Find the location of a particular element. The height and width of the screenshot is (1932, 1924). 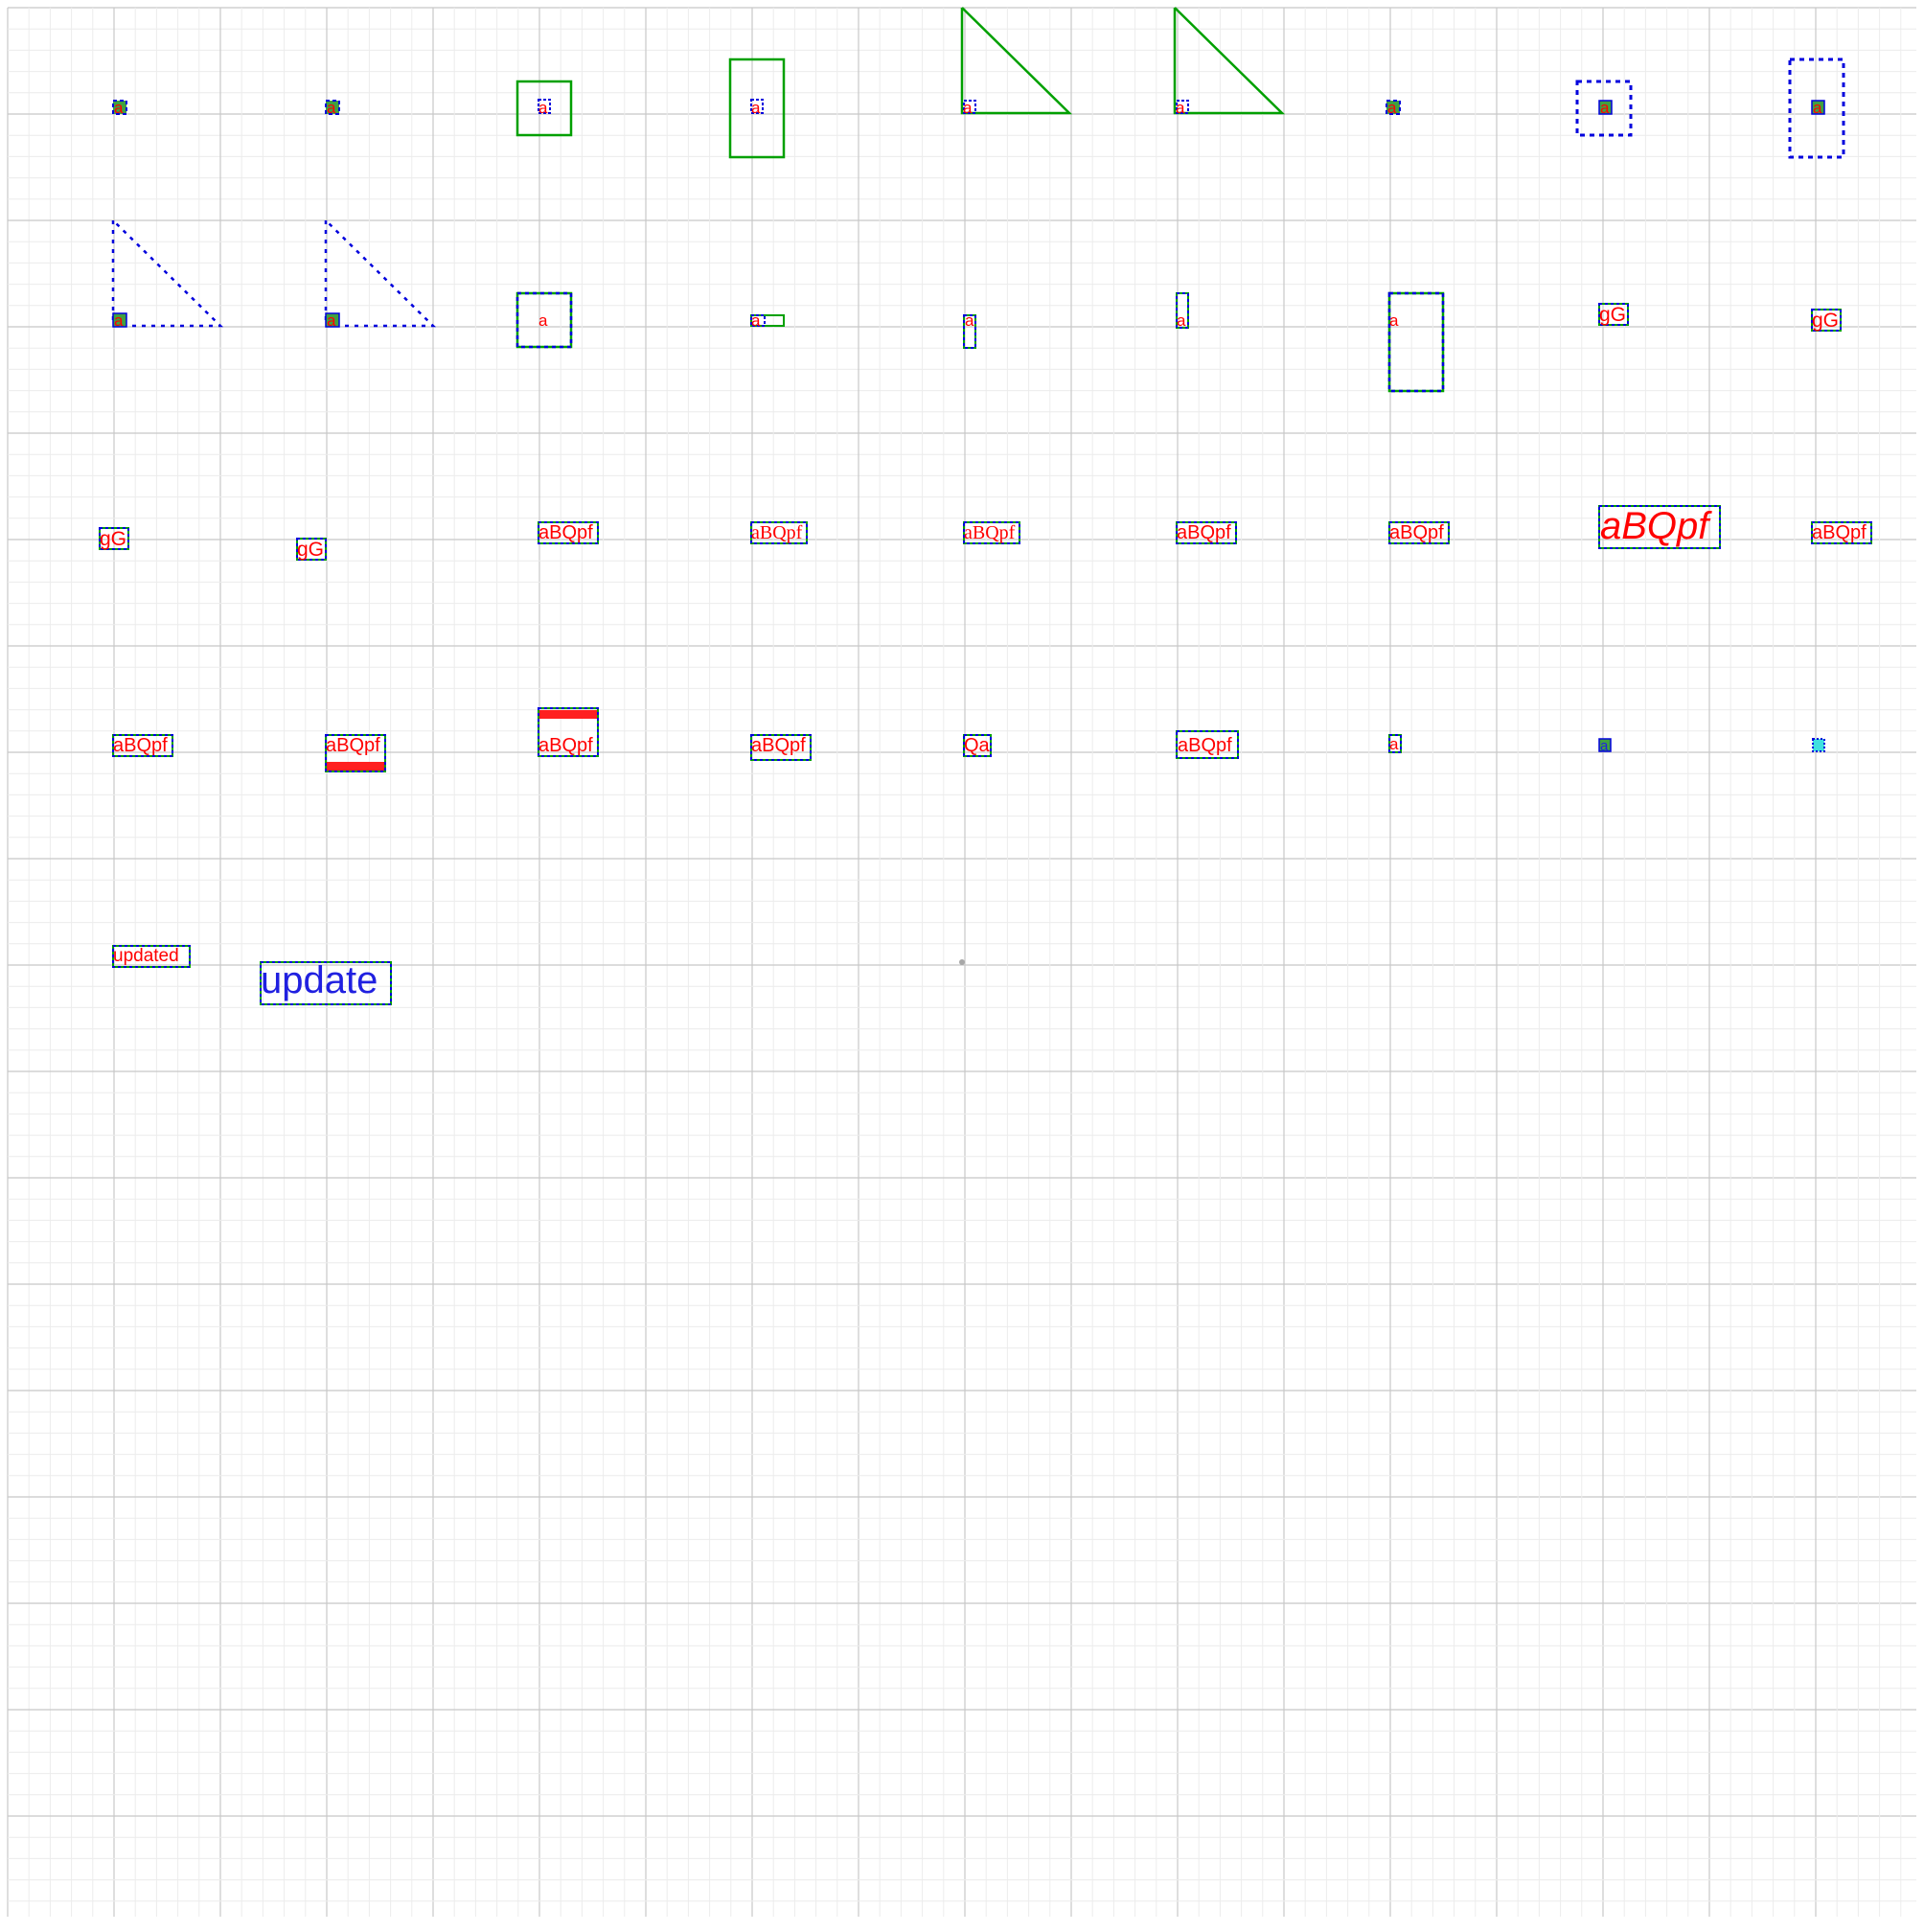

r3c6-text: aBQpf is located at coordinates (1204, 532).